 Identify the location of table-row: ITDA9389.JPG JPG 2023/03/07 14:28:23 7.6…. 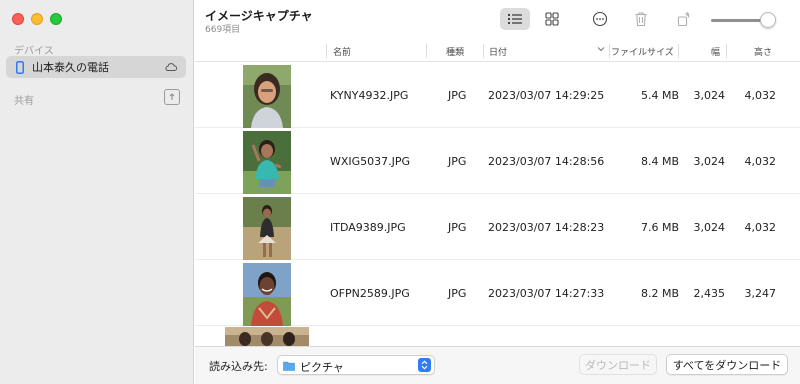
(497, 227).